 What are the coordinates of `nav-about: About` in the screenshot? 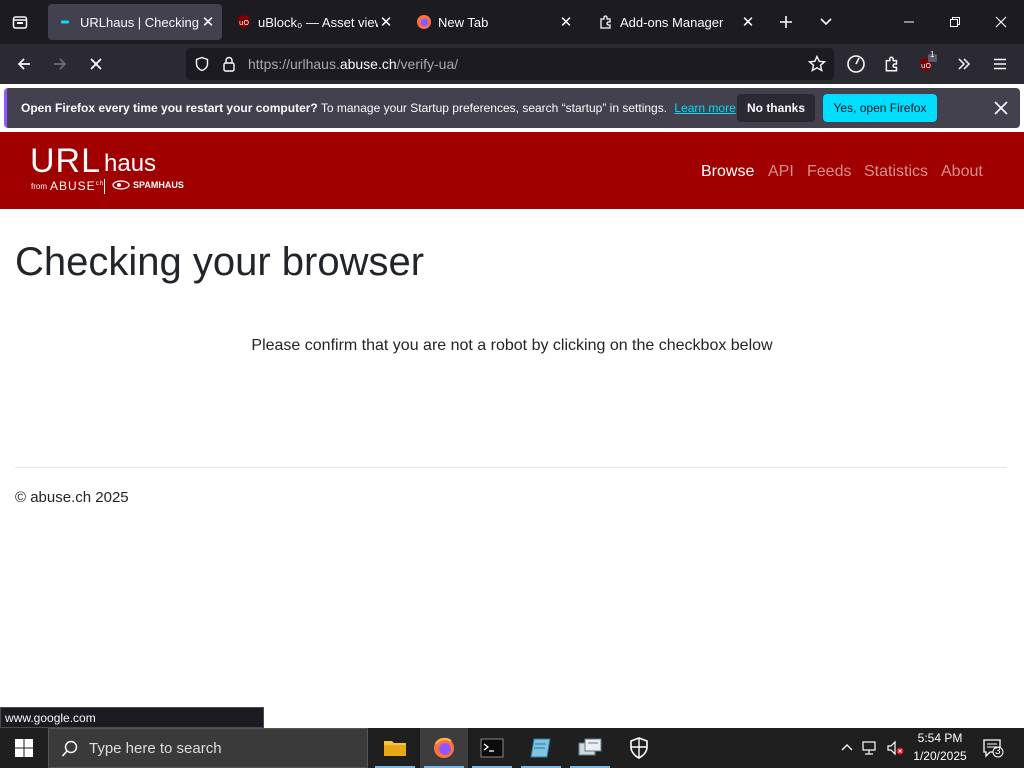 It's located at (962, 172).